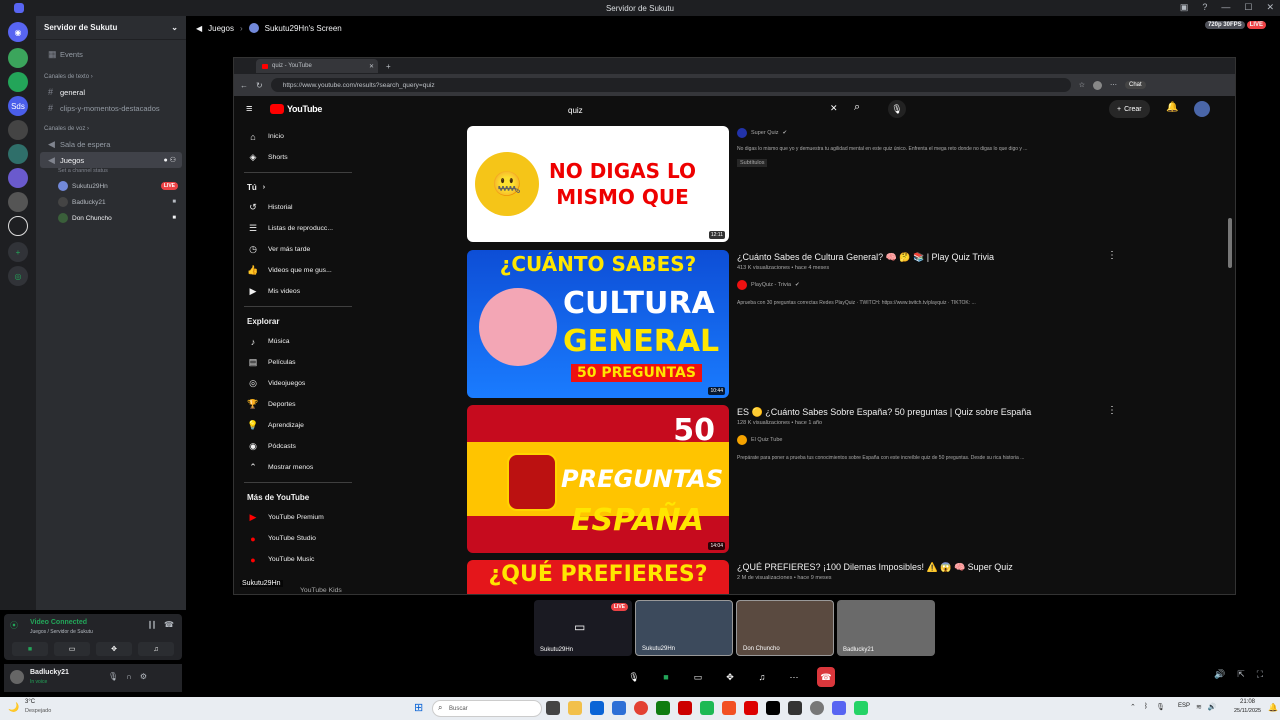 The width and height of the screenshot is (1280, 720). I want to click on windows-start-icon: ⊞, so click(418, 707).